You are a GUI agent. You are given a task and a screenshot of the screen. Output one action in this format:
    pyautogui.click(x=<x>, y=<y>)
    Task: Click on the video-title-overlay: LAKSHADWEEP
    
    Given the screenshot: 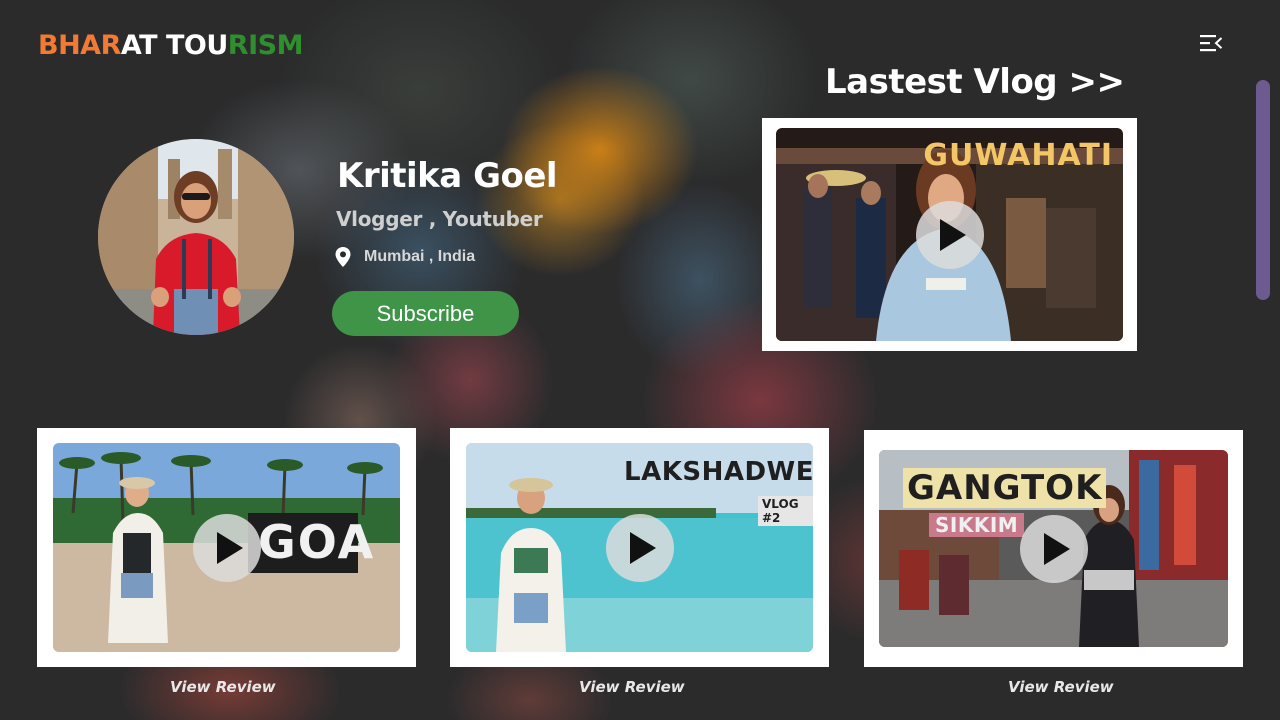 What is the action you would take?
    pyautogui.click(x=718, y=472)
    